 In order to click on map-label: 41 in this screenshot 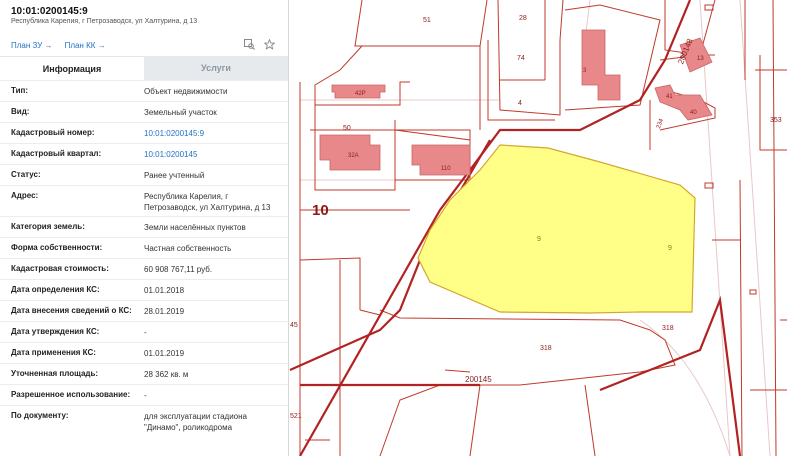, I will do `click(669, 97)`.